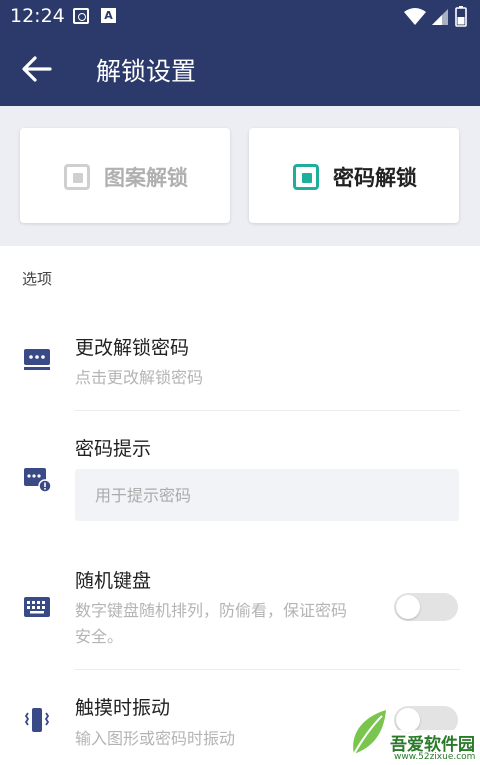  What do you see at coordinates (132, 348) in the screenshot?
I see `change-password-title: 更改解锁密码` at bounding box center [132, 348].